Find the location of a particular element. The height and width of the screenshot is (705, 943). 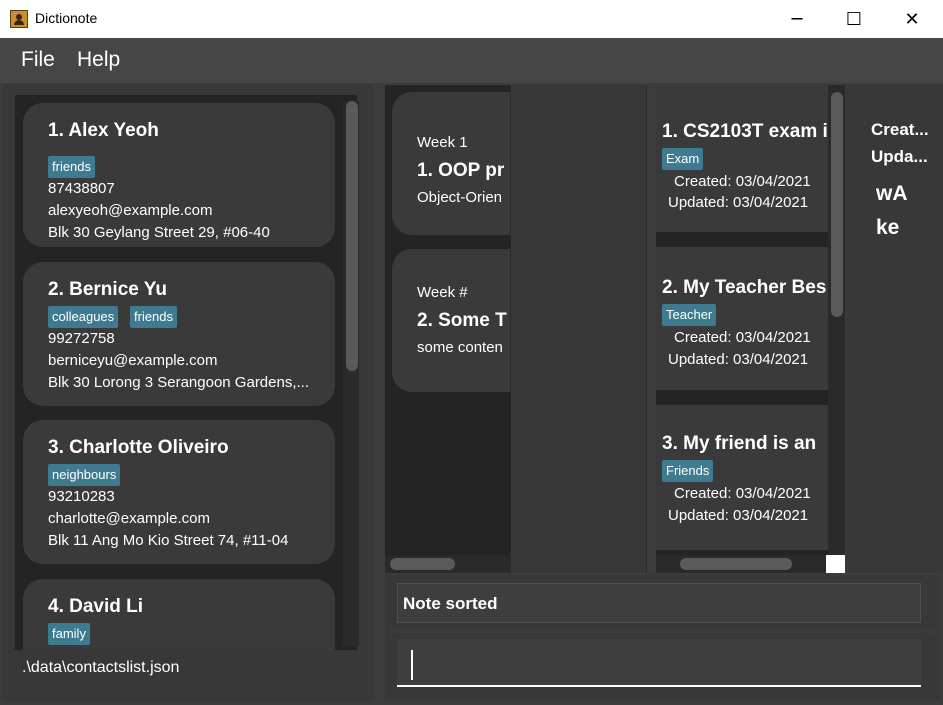

menu-file: File is located at coordinates (38, 60).